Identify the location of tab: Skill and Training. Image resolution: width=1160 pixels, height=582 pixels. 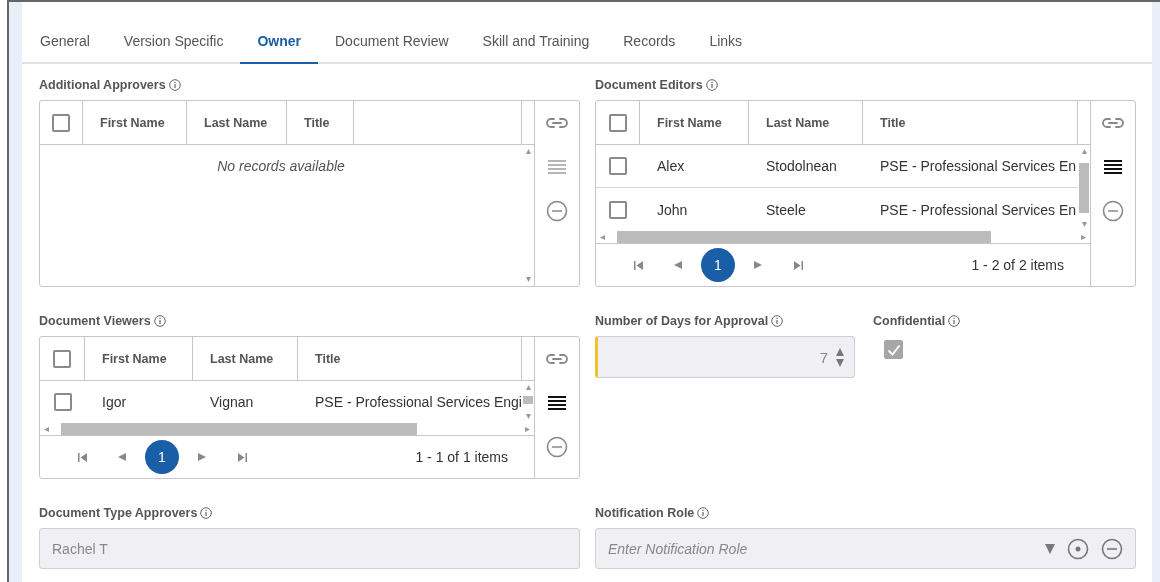
(536, 42).